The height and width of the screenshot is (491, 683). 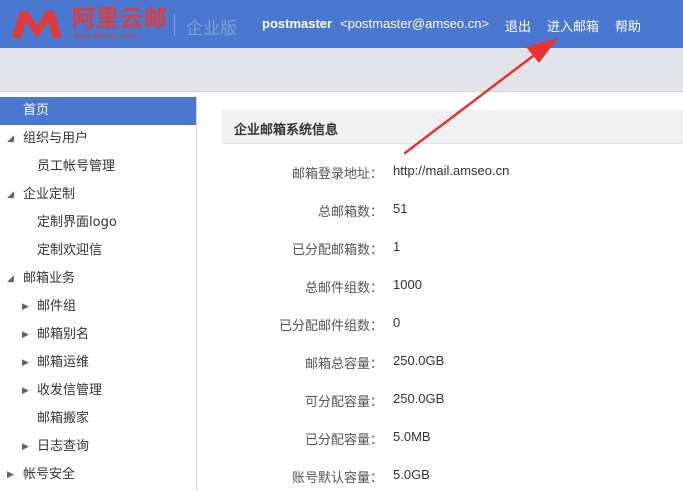 What do you see at coordinates (98, 475) in the screenshot?
I see `sidebar-item-account-security: ▶ 帐号安全` at bounding box center [98, 475].